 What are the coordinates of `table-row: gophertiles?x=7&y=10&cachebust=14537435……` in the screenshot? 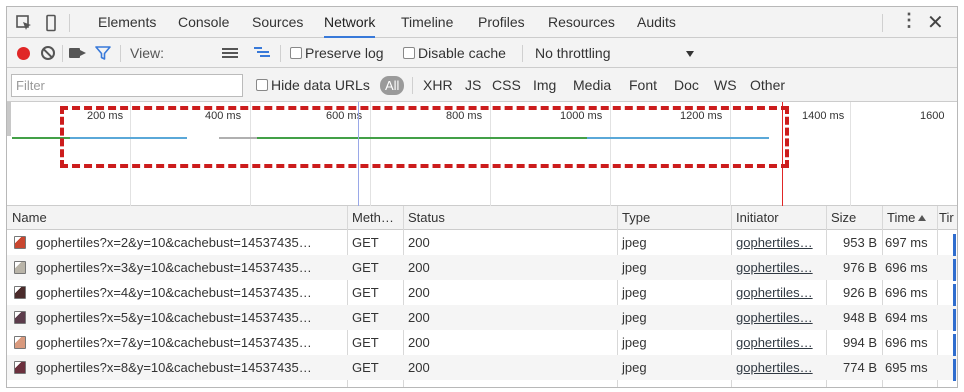 It's located at (482, 342).